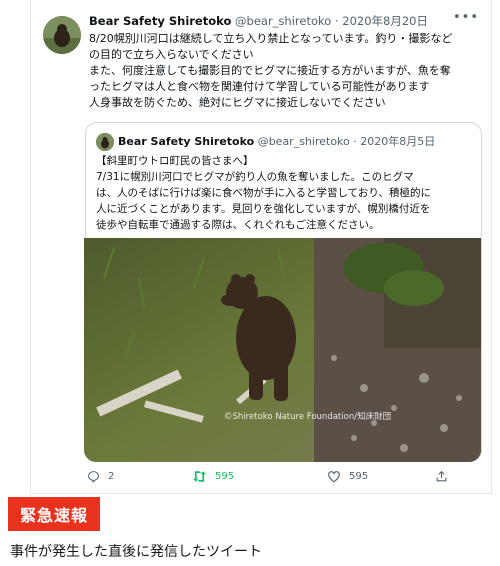 The height and width of the screenshot is (566, 500). What do you see at coordinates (136, 552) in the screenshot?
I see `image-caption: 事件が発生した直後に発信したツイート` at bounding box center [136, 552].